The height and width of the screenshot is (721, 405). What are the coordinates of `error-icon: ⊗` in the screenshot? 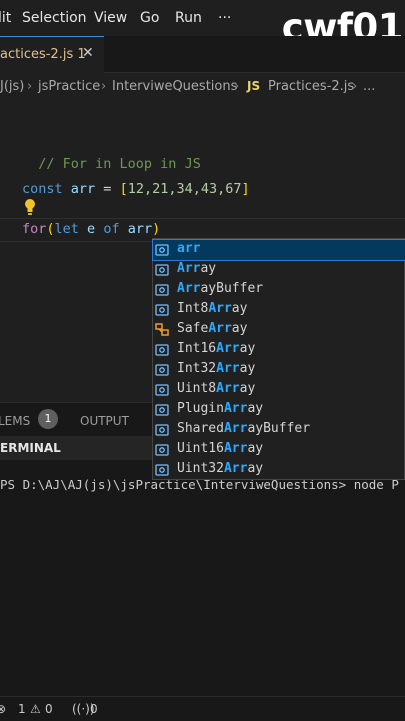 It's located at (3, 709).